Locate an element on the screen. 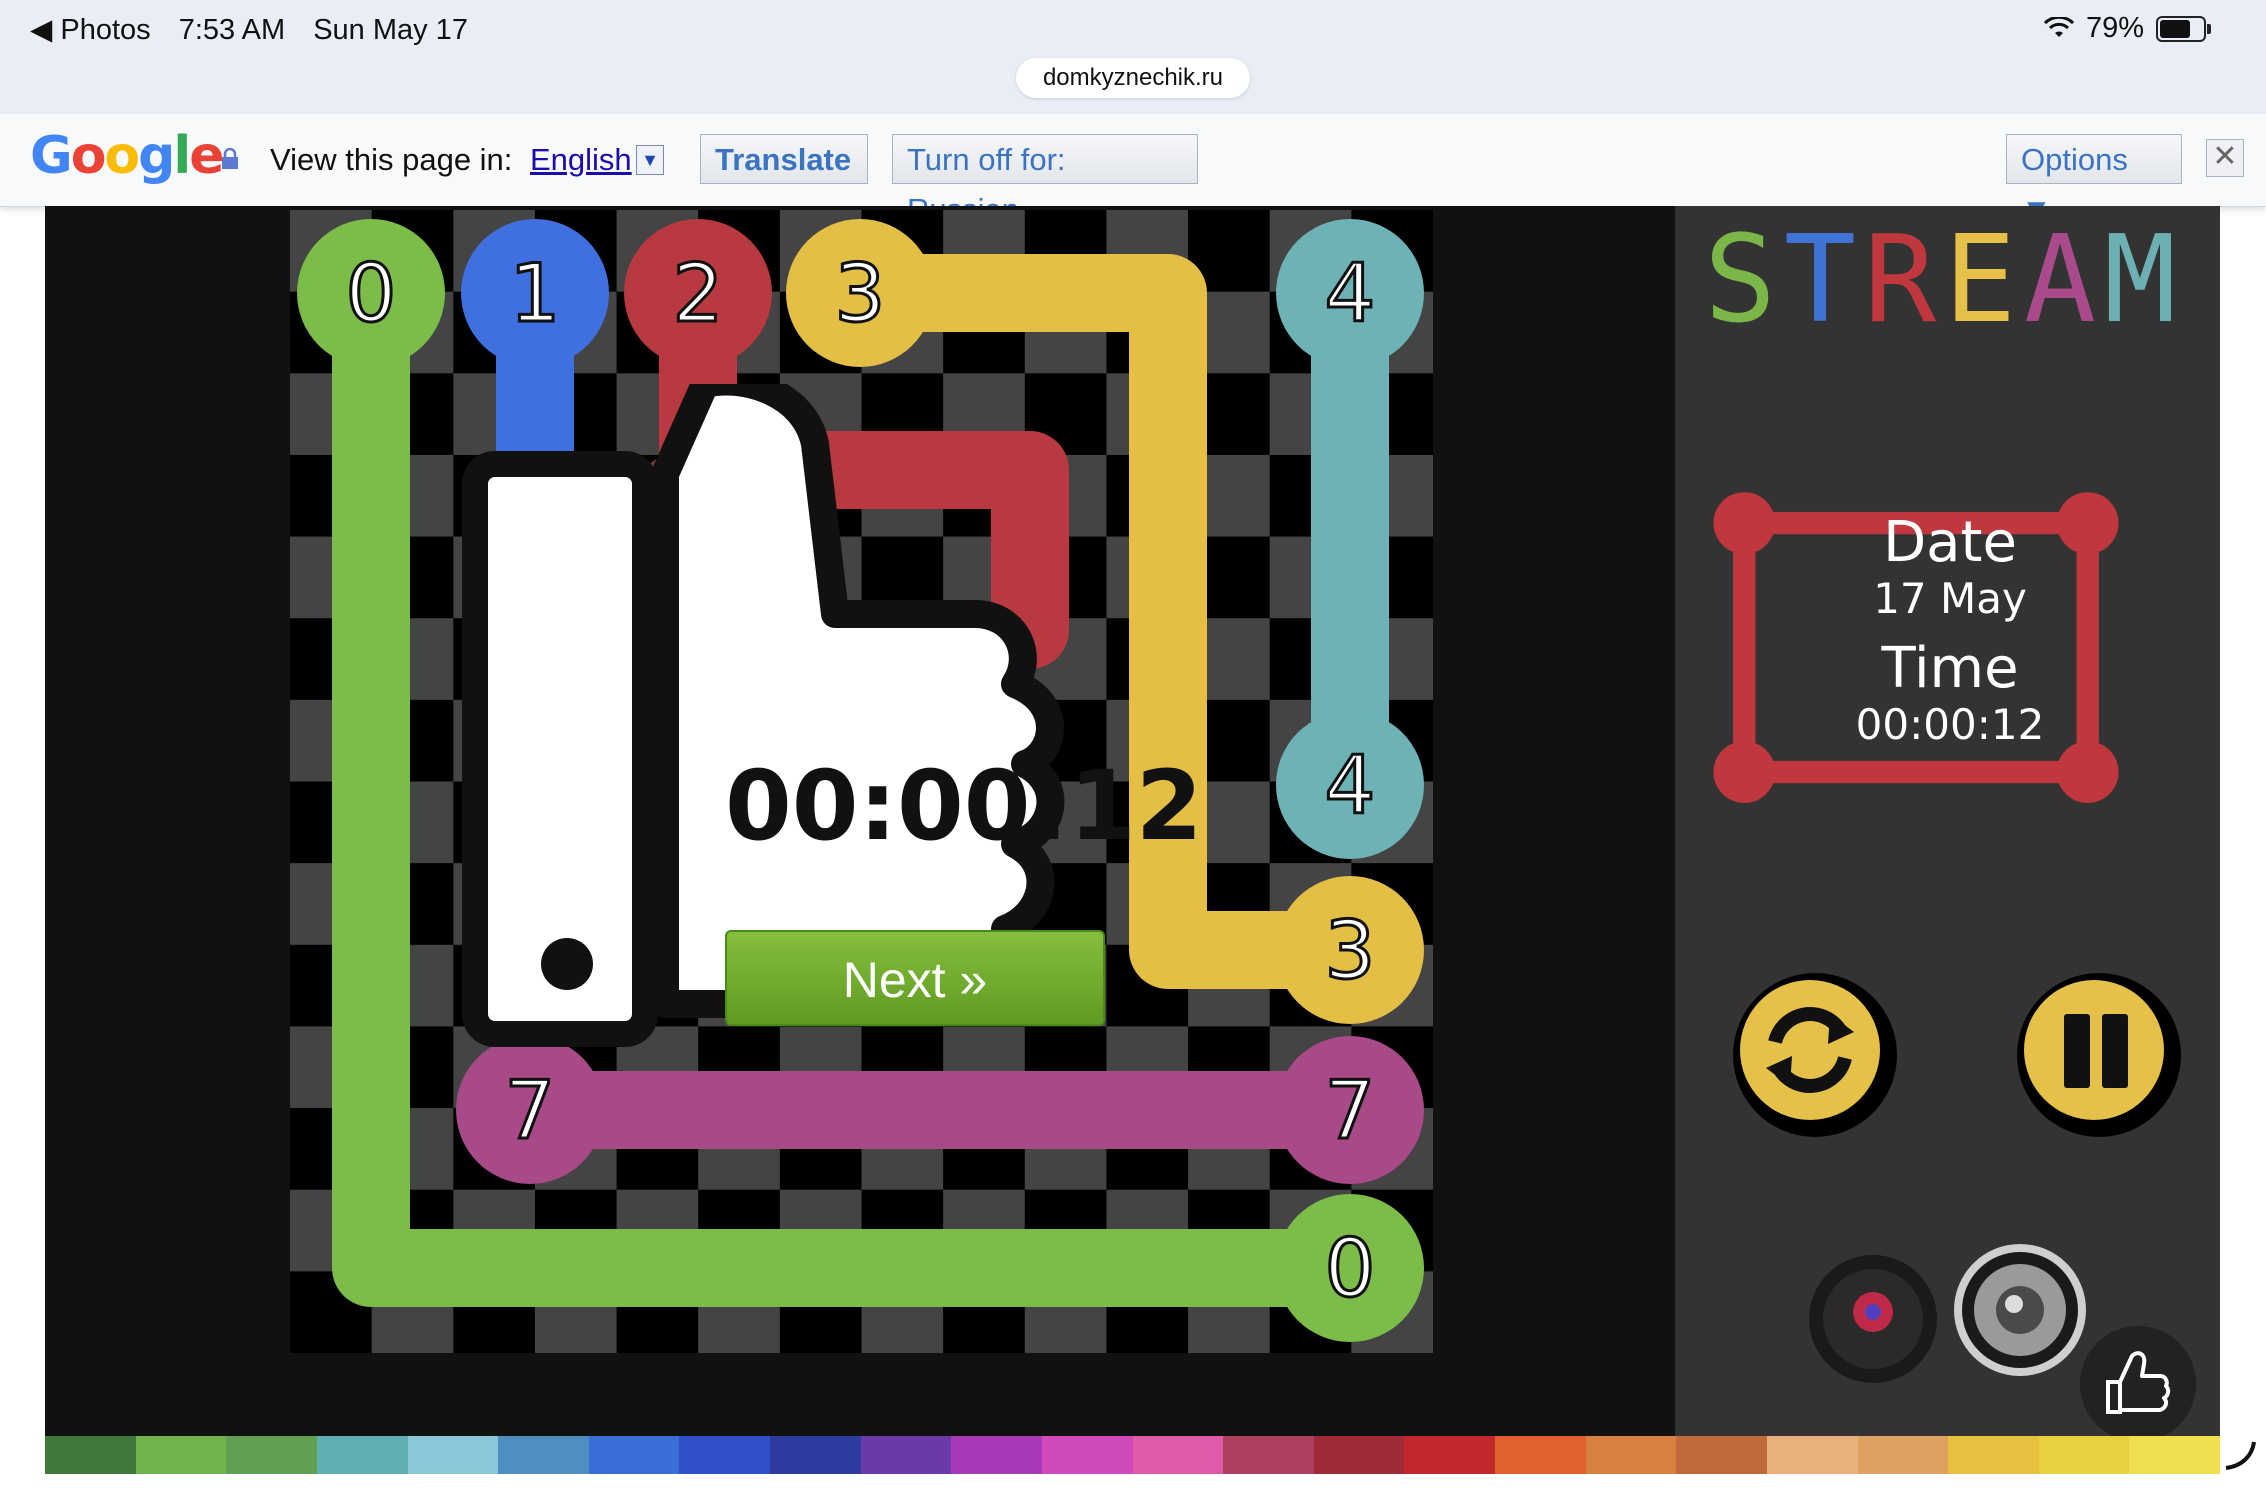 This screenshot has width=2266, height=1488. endpoint-label: 7 is located at coordinates (1350, 1110).